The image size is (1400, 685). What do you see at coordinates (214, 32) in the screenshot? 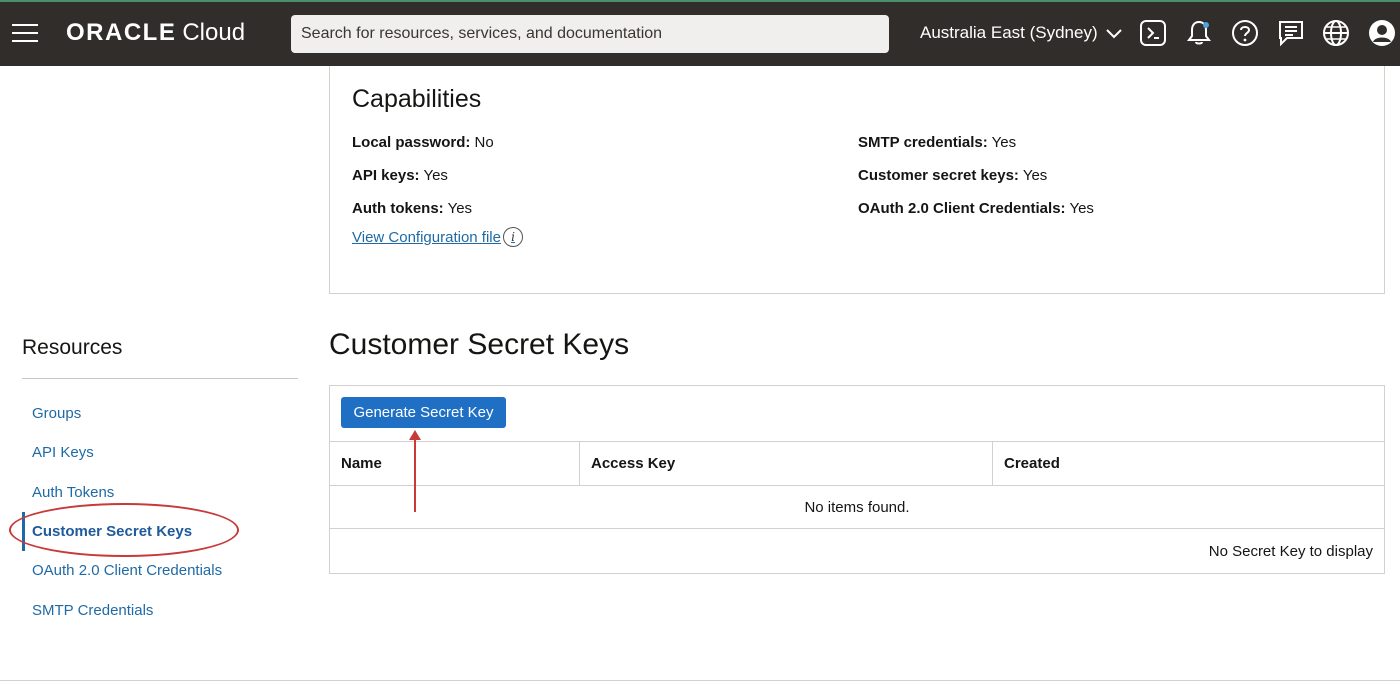
I see `brand-cloud: Cloud` at bounding box center [214, 32].